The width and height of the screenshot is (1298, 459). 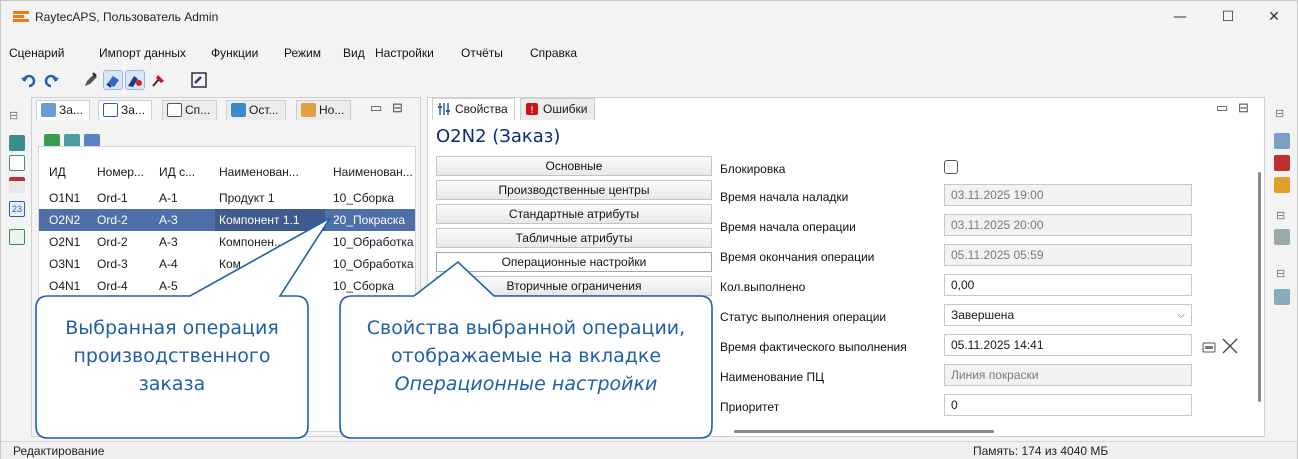 What do you see at coordinates (51, 80) in the screenshot?
I see `redo-icon` at bounding box center [51, 80].